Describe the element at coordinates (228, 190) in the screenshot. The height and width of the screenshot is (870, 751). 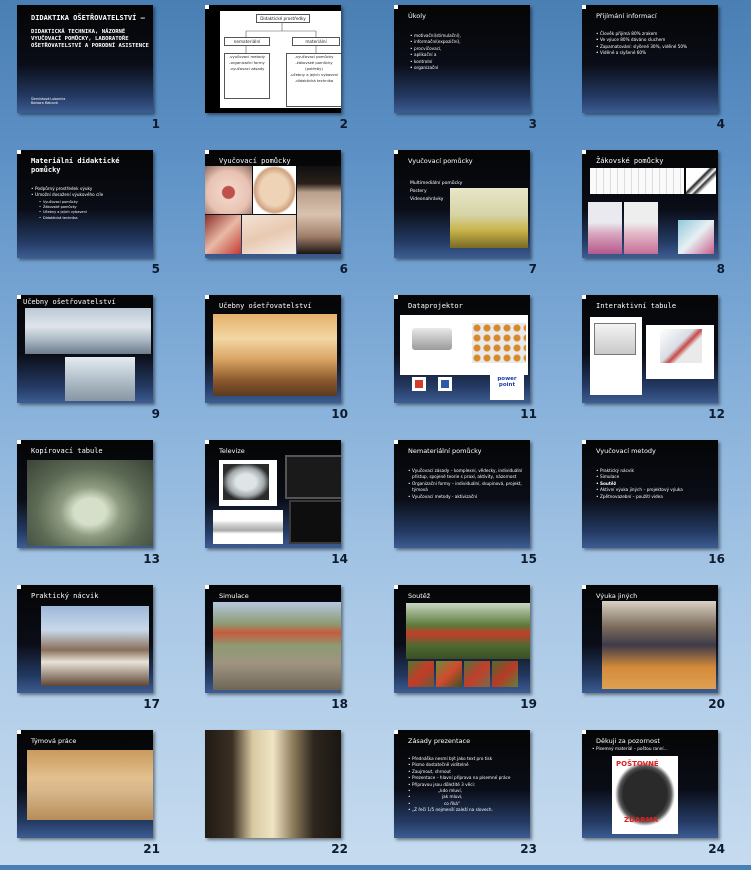
I see `manikin-photo` at that location.